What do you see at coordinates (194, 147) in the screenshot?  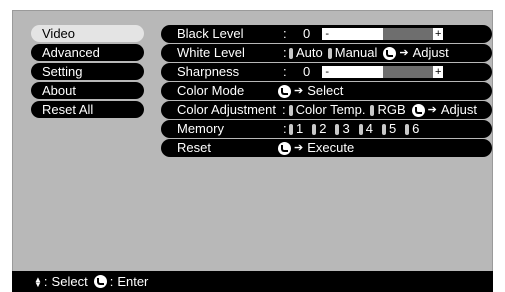 I see `reset-label: Reset` at bounding box center [194, 147].